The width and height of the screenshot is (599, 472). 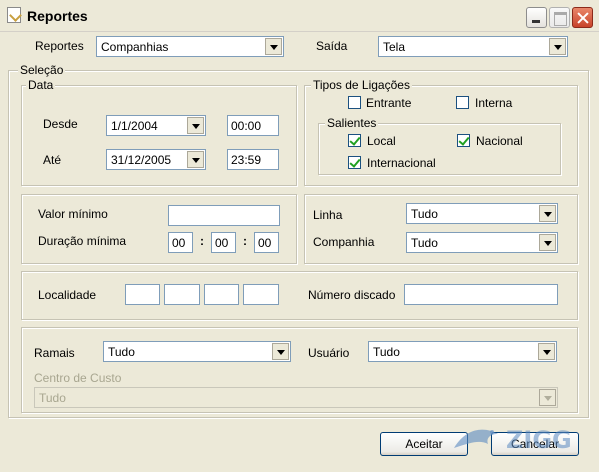 I want to click on reportes-value: Companhias, so click(x=135, y=47).